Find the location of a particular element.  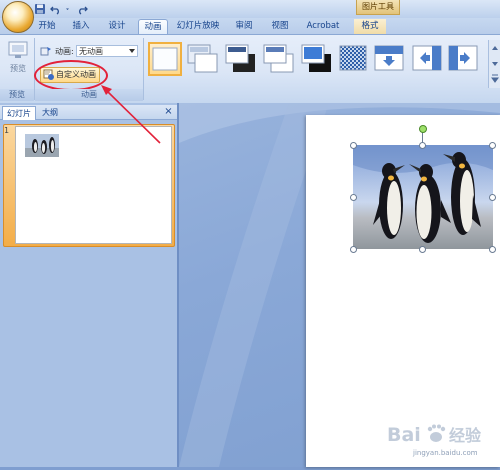

tab-home: 开始 is located at coordinates (47, 26).